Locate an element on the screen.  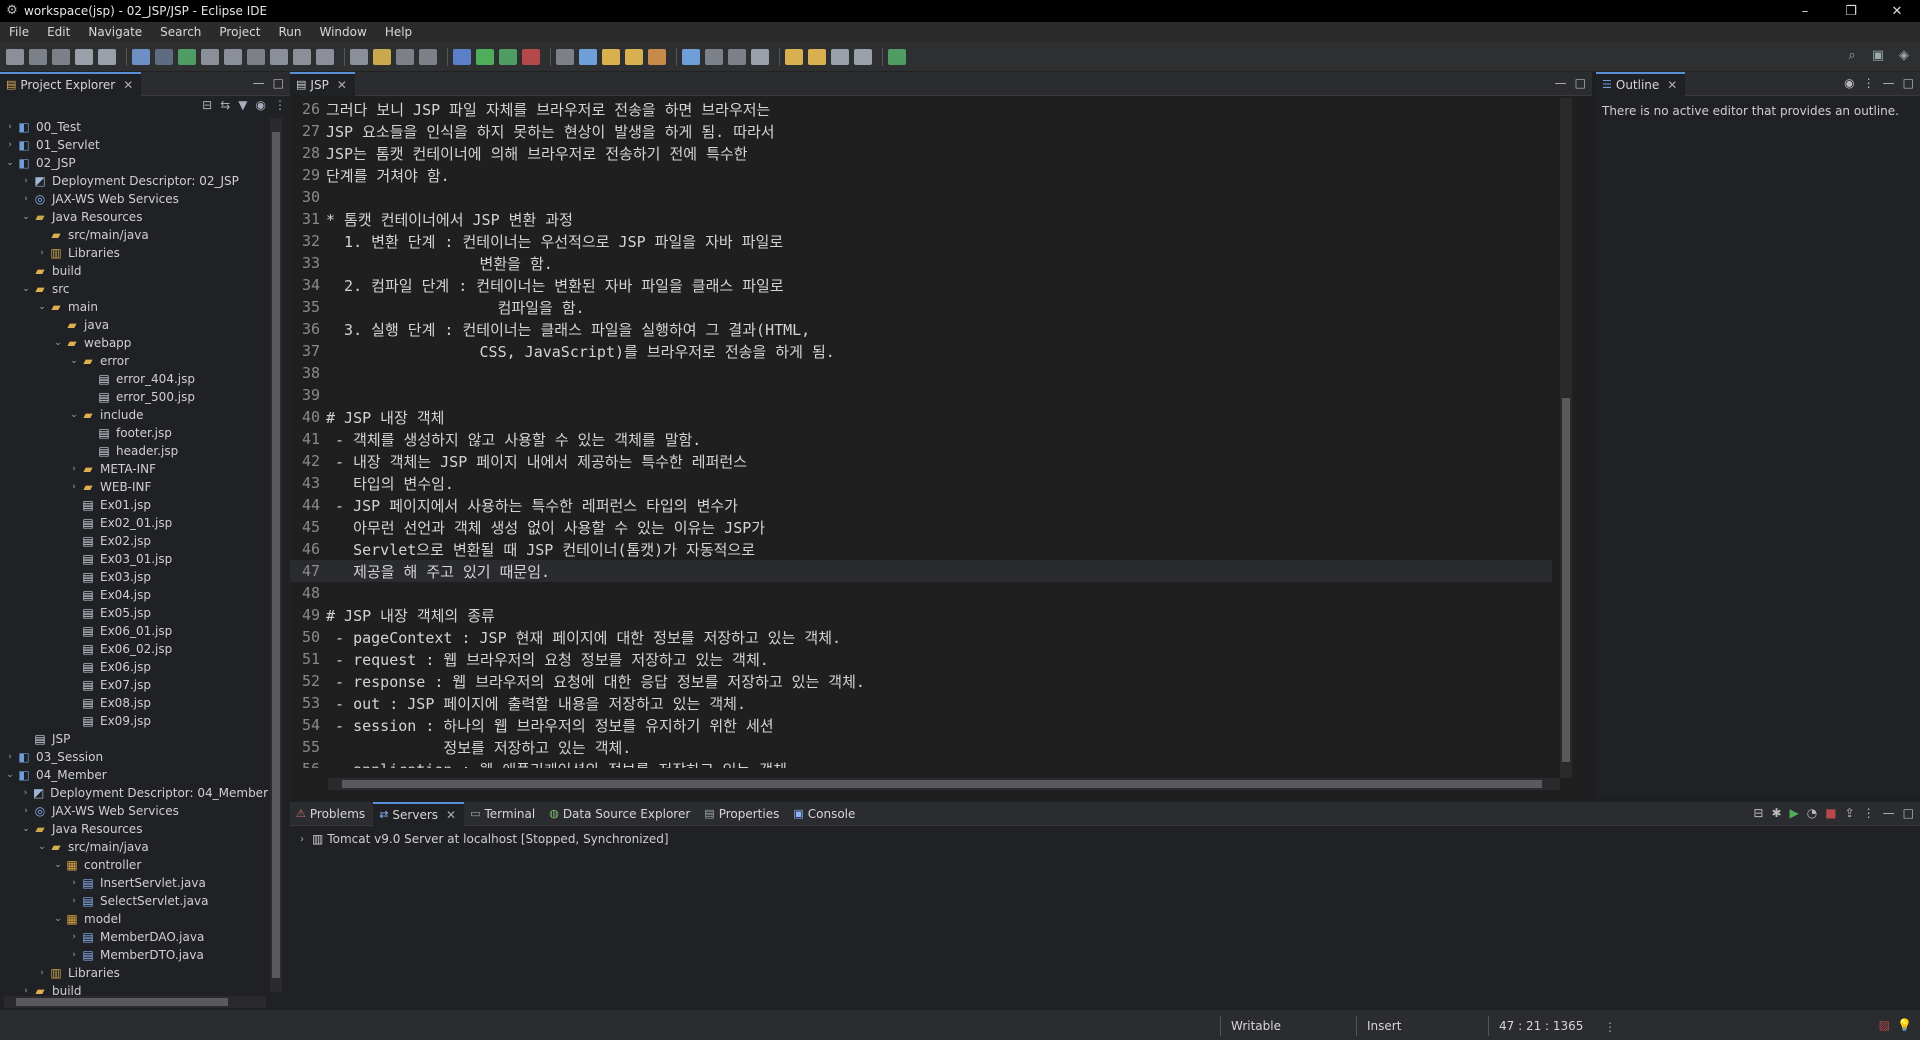
tree-item: ▤ header.jsp is located at coordinates (134, 451).